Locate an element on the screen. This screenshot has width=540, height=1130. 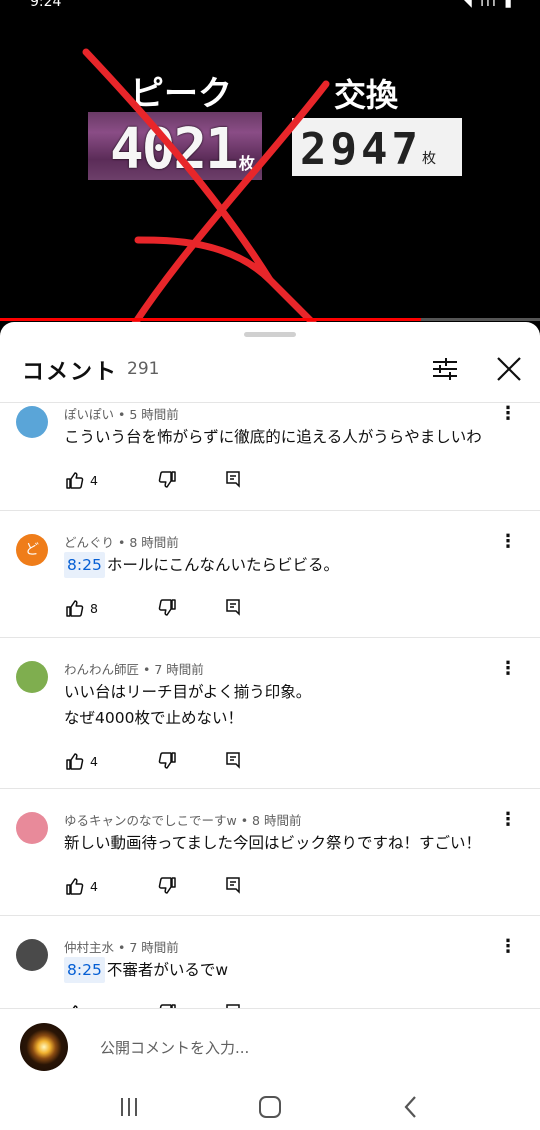
comment-line: こういう台を怖がらずに徹底的に追える人がうらやましいわ is located at coordinates (273, 437).